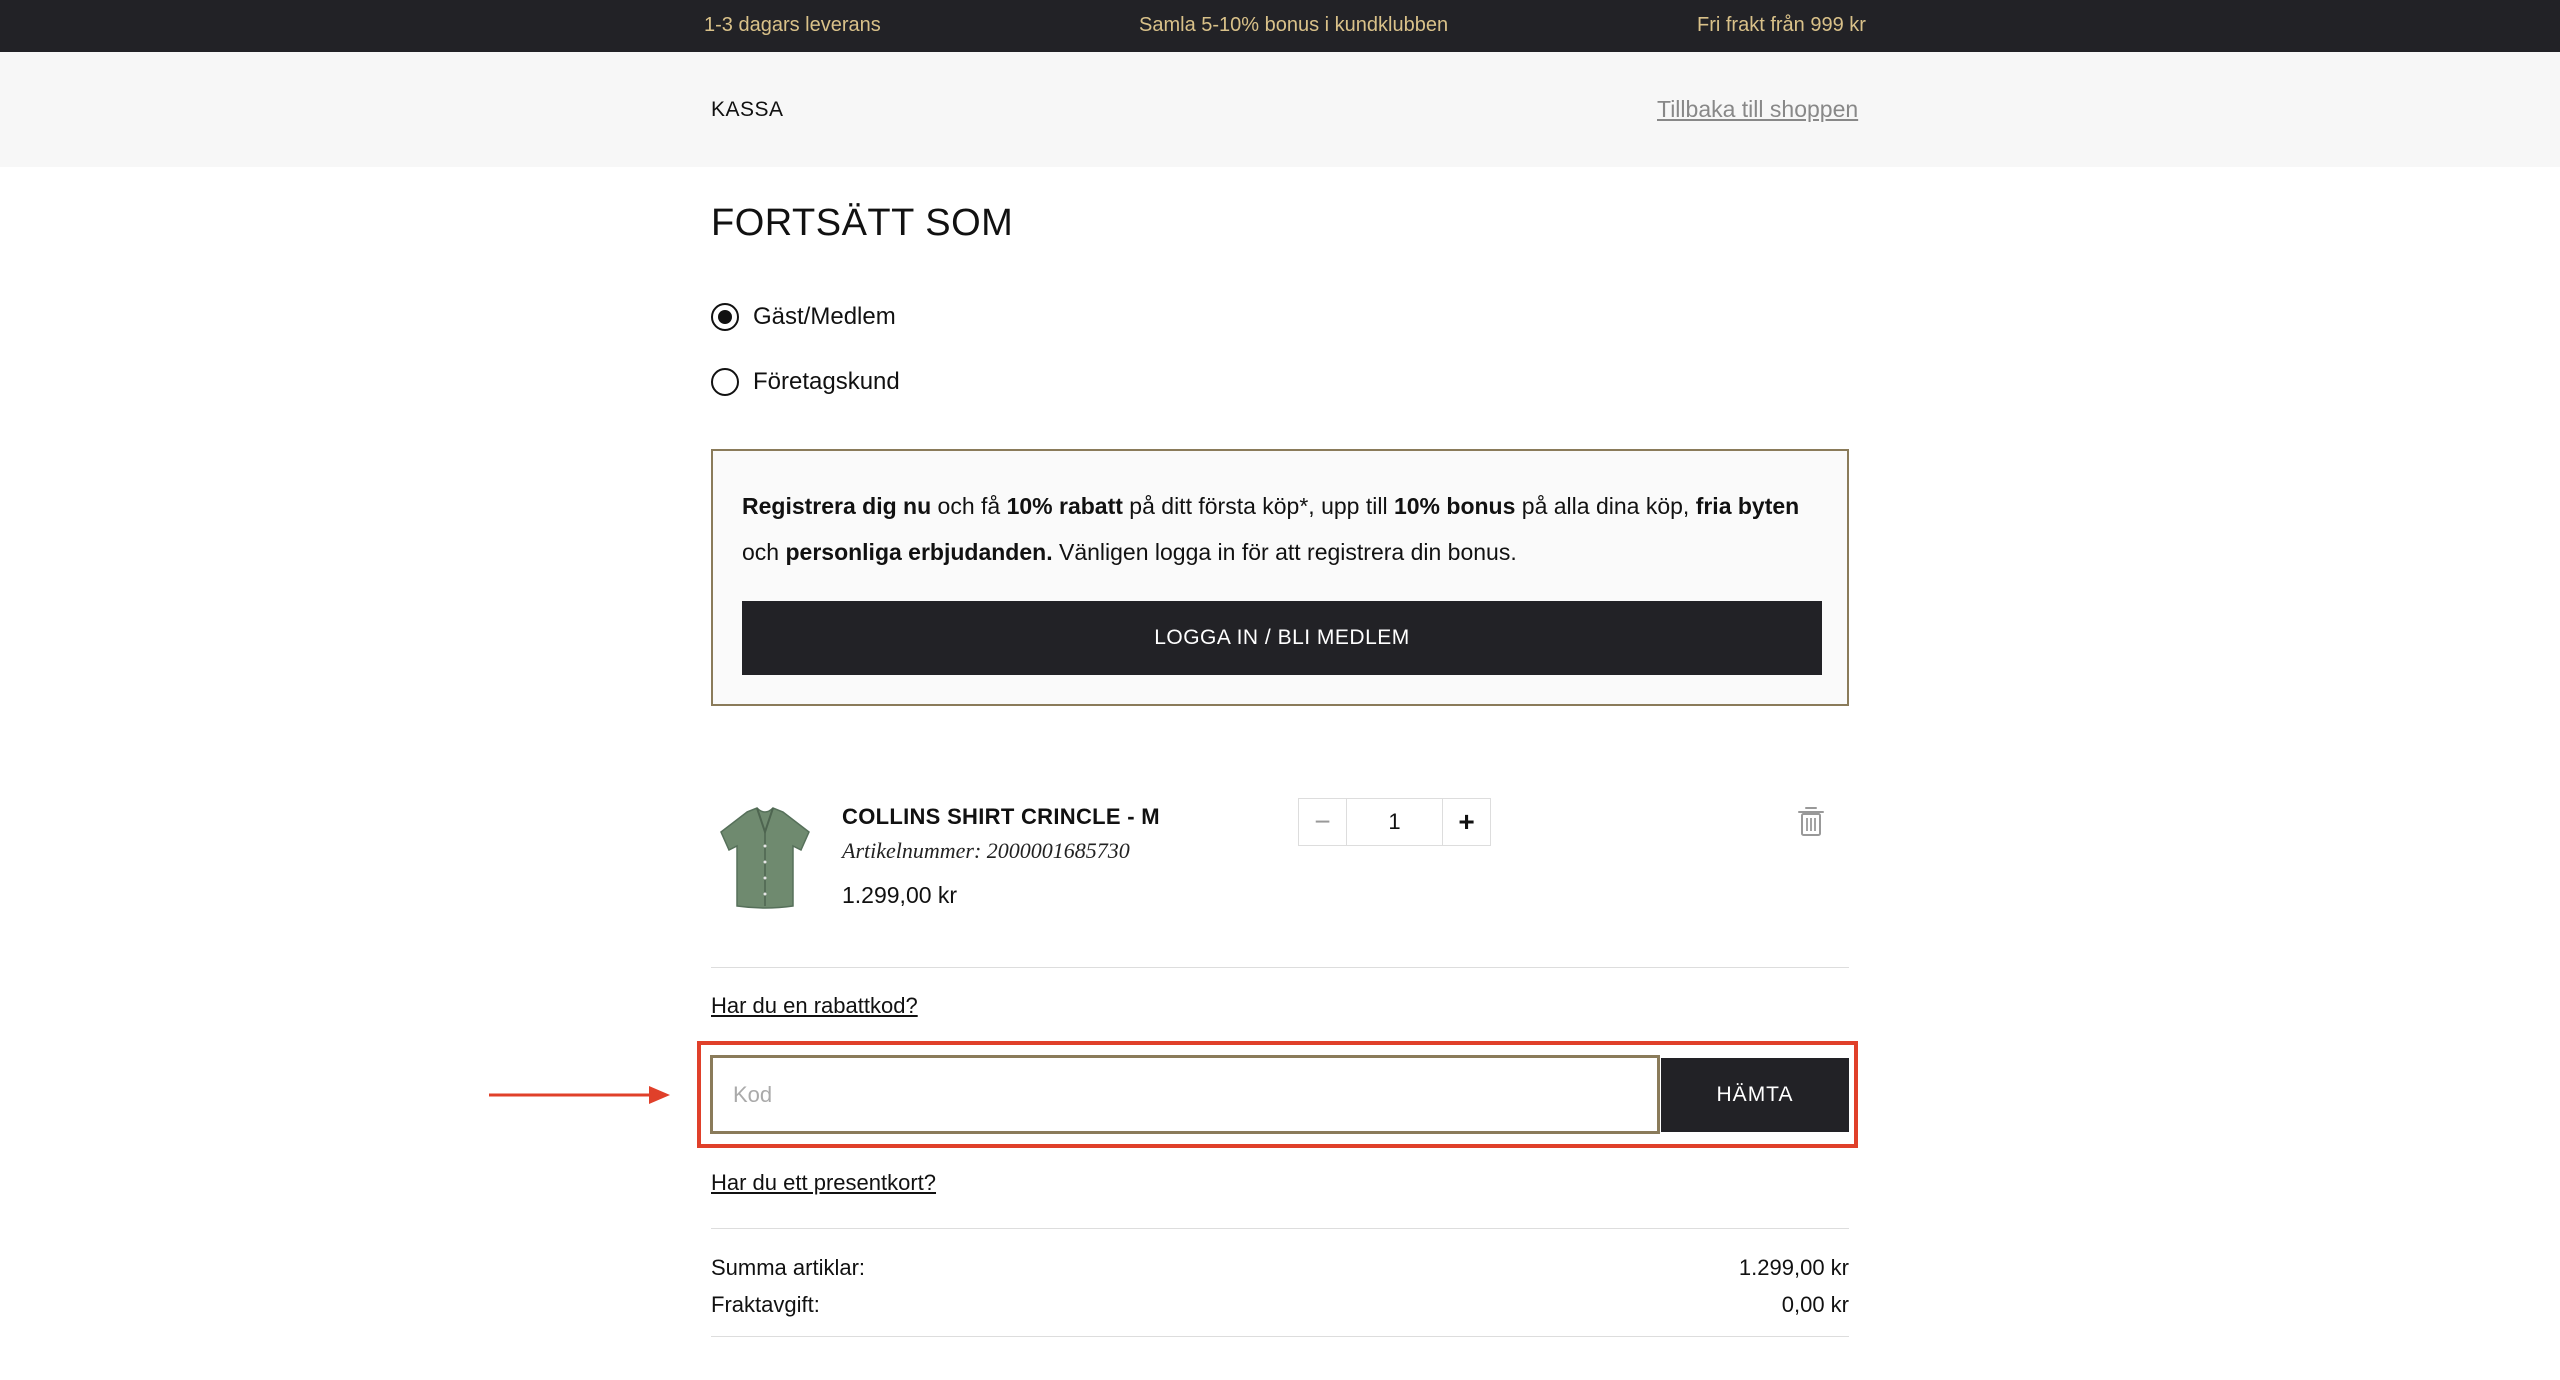 Image resolution: width=2560 pixels, height=1380 pixels. What do you see at coordinates (788, 1267) in the screenshot?
I see `items-total-label: Summa artiklar:` at bounding box center [788, 1267].